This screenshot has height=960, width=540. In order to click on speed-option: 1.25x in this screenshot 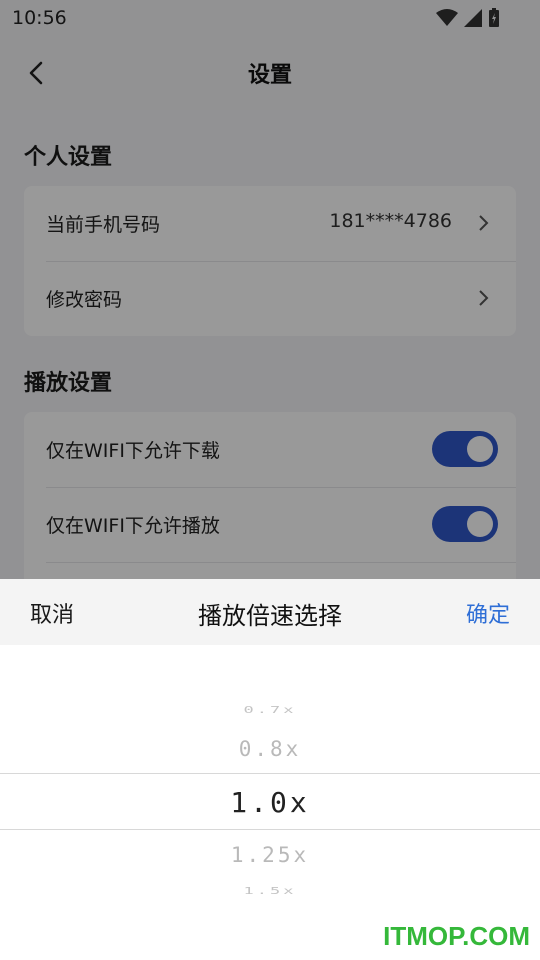, I will do `click(270, 855)`.